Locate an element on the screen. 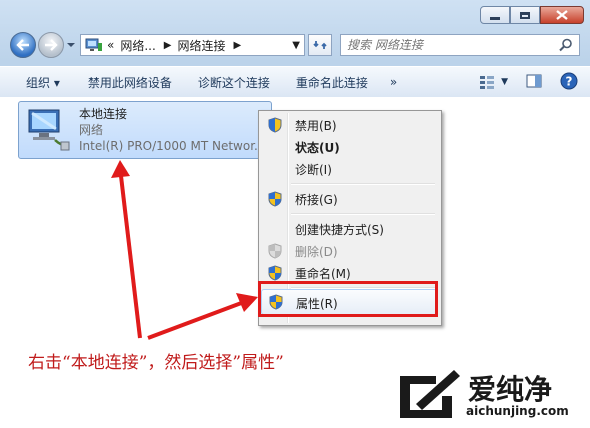 This screenshot has height=428, width=590. menu-label: 创建快捷方式(S) is located at coordinates (339, 230).